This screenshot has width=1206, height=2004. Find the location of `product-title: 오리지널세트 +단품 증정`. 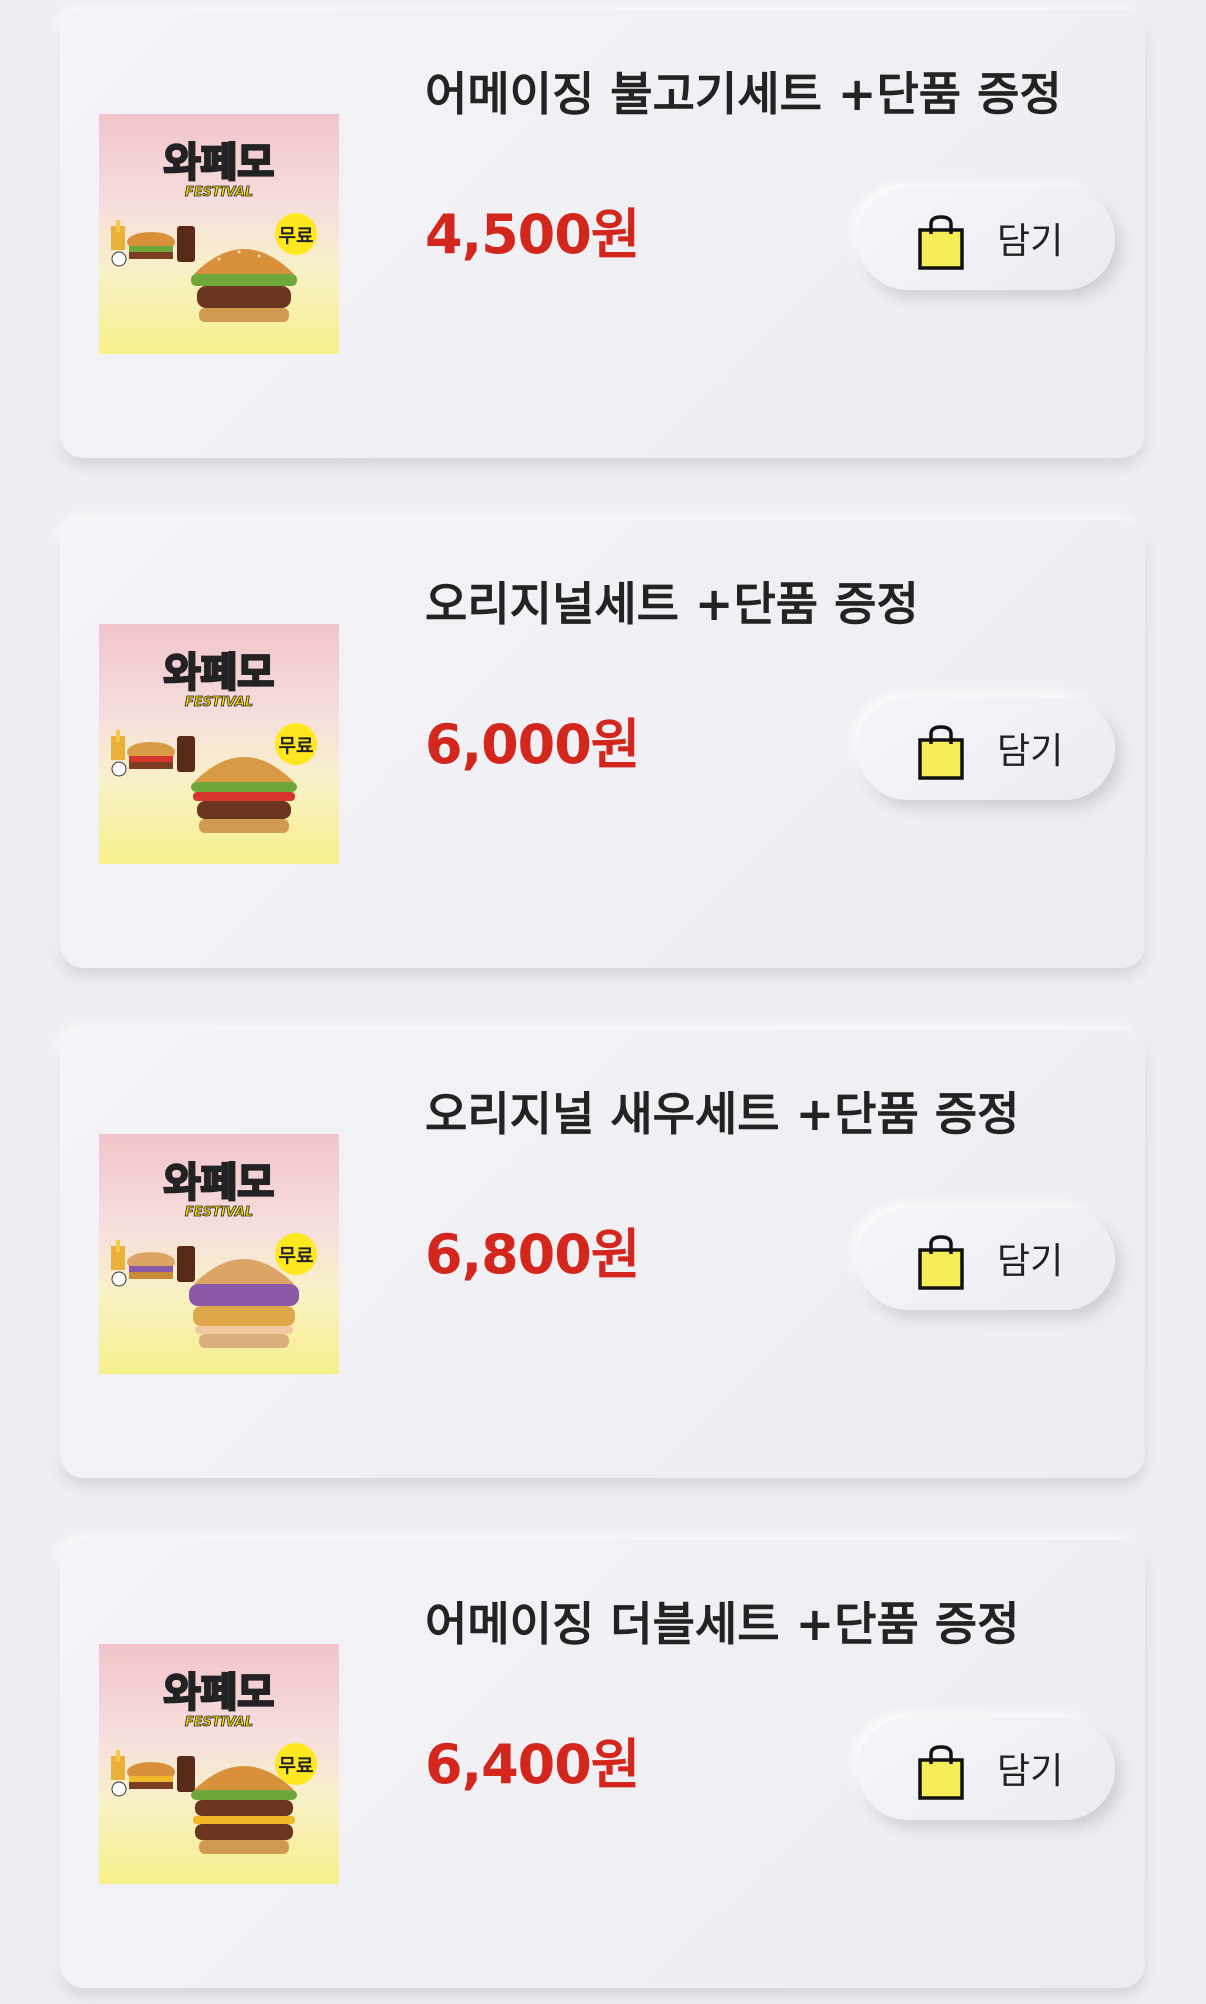

product-title: 오리지널세트 +단품 증정 is located at coordinates (672, 604).